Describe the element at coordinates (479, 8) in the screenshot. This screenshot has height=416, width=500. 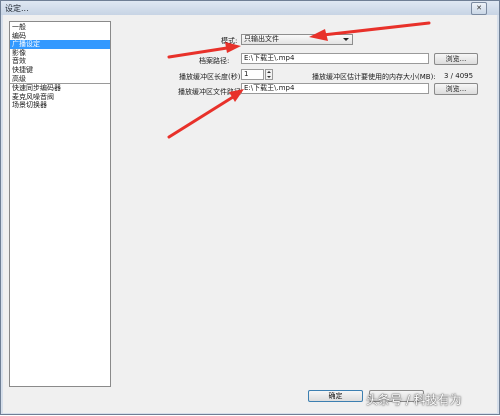
I see `close-button: ✕` at that location.